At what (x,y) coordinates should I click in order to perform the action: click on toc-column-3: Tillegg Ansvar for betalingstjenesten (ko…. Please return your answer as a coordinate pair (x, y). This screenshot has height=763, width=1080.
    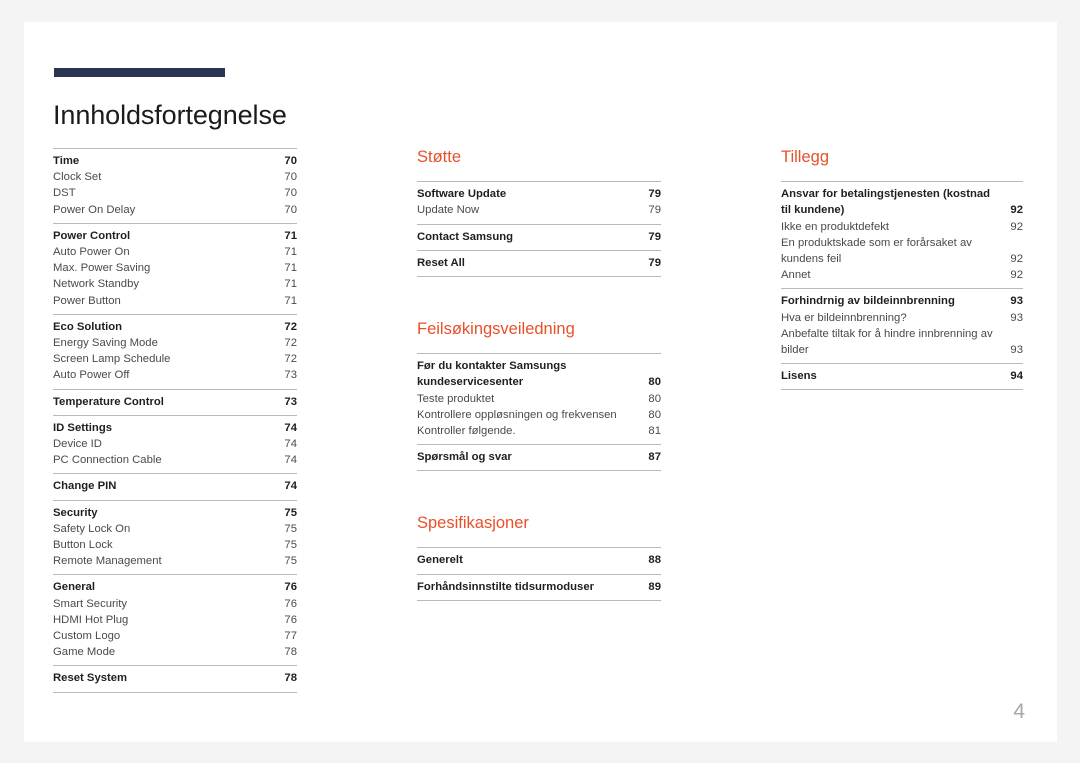
    Looking at the image, I should click on (902, 269).